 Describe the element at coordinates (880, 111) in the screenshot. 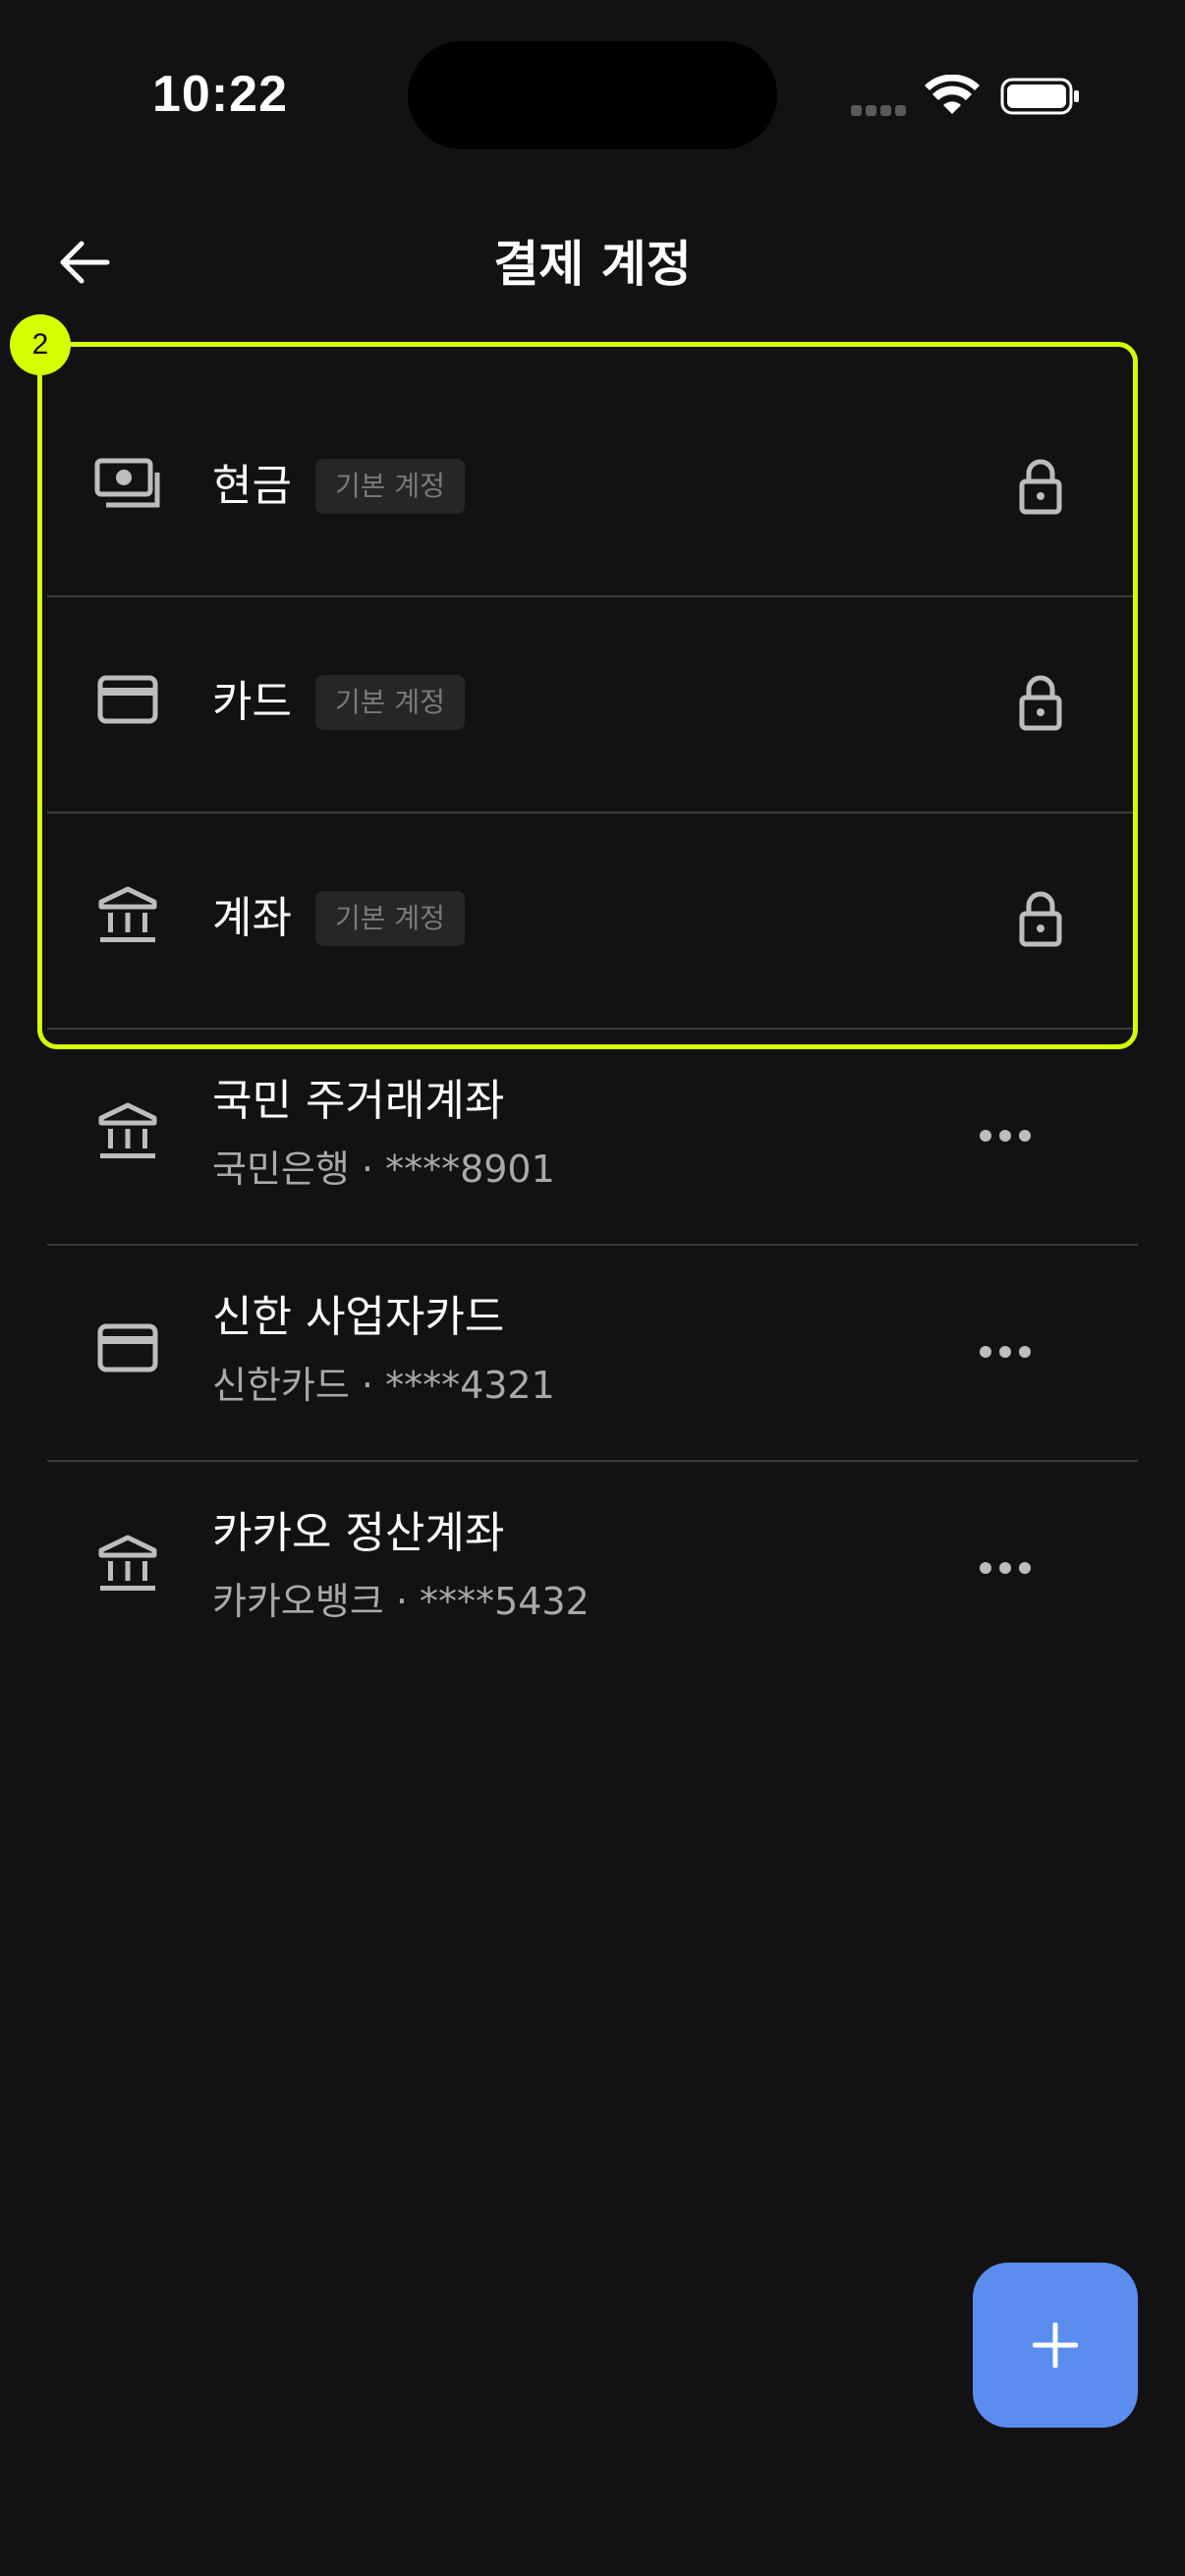

I see `cellular-signal-icon` at that location.